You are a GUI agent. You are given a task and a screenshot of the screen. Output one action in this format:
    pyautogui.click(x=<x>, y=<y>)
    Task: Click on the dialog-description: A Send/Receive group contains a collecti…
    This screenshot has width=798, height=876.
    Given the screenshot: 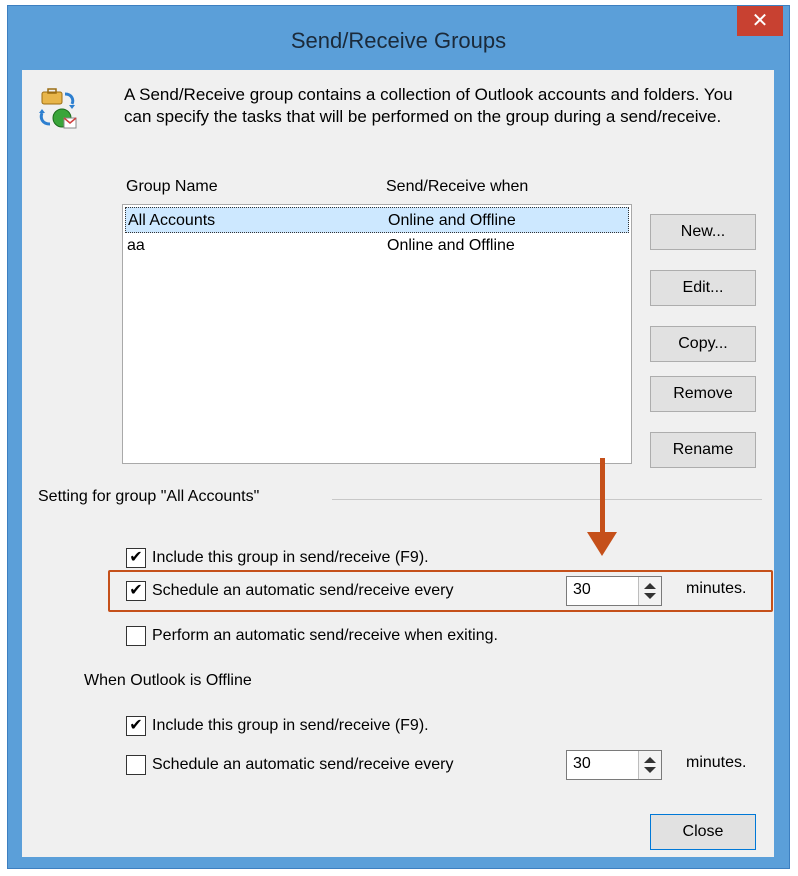 What is the action you would take?
    pyautogui.click(x=428, y=105)
    